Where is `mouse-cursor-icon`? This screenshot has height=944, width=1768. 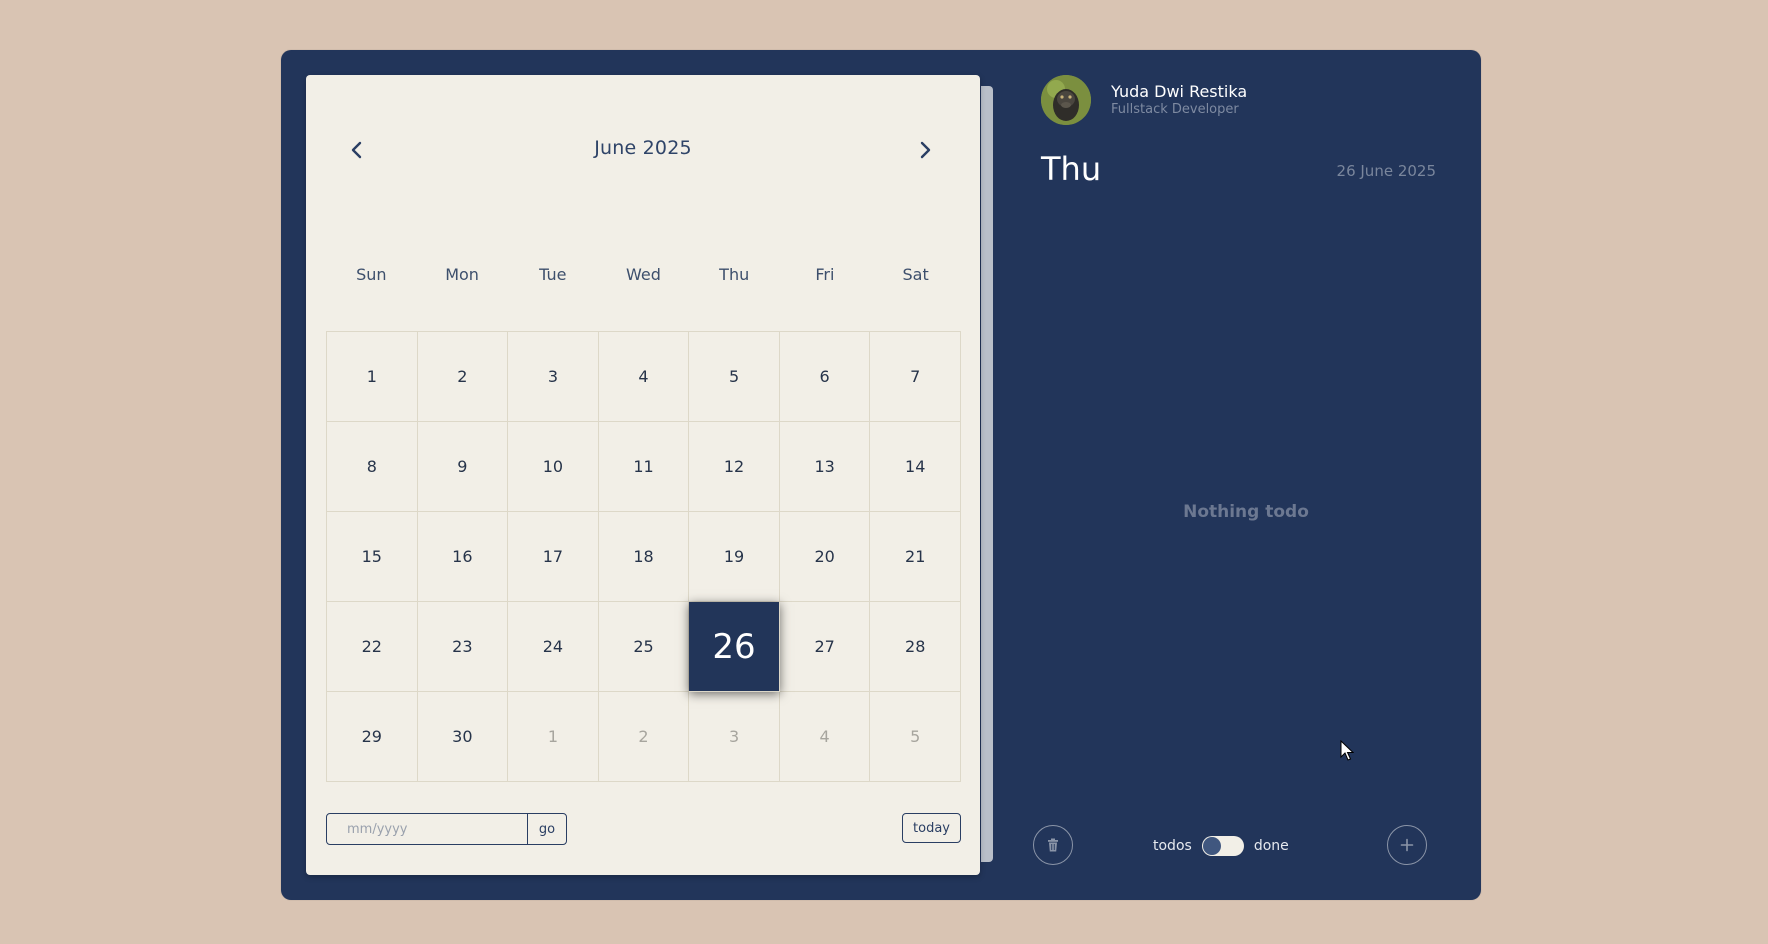 mouse-cursor-icon is located at coordinates (1347, 750).